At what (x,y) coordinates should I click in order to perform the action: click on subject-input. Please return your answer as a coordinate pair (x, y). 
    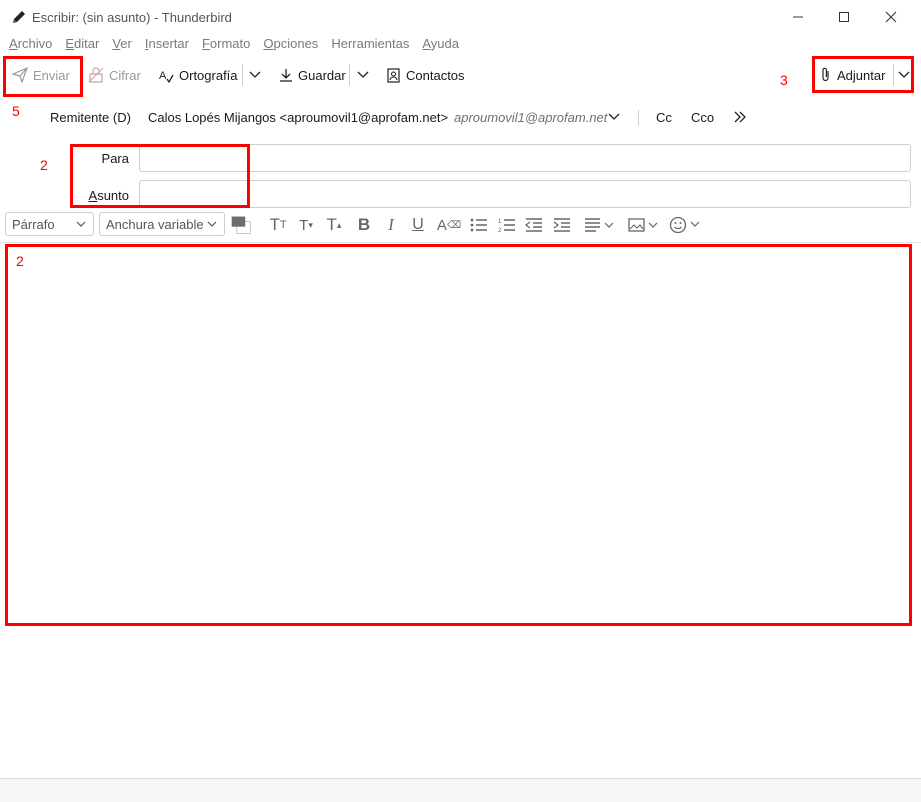
    Looking at the image, I should click on (525, 194).